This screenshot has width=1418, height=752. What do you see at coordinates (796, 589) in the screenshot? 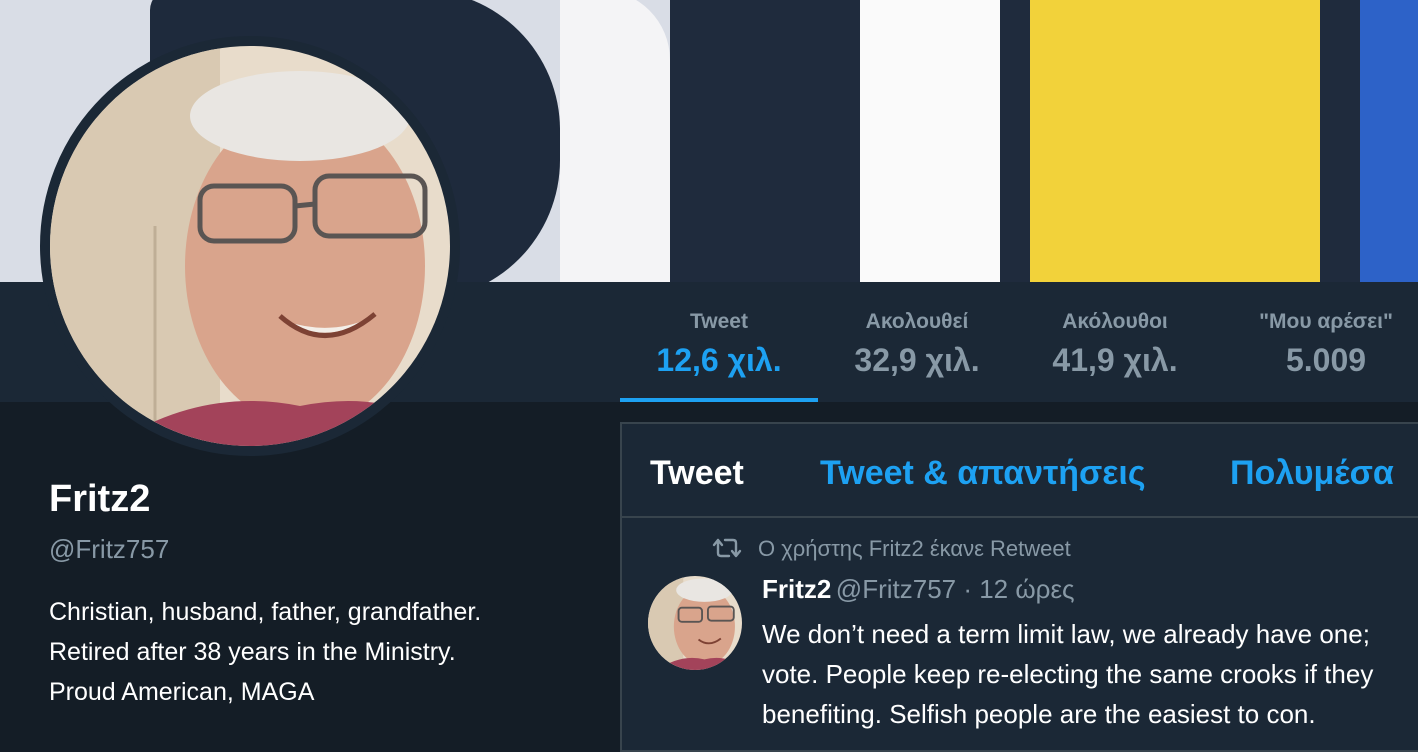
I see `tweet-author-name: Fritz2` at bounding box center [796, 589].